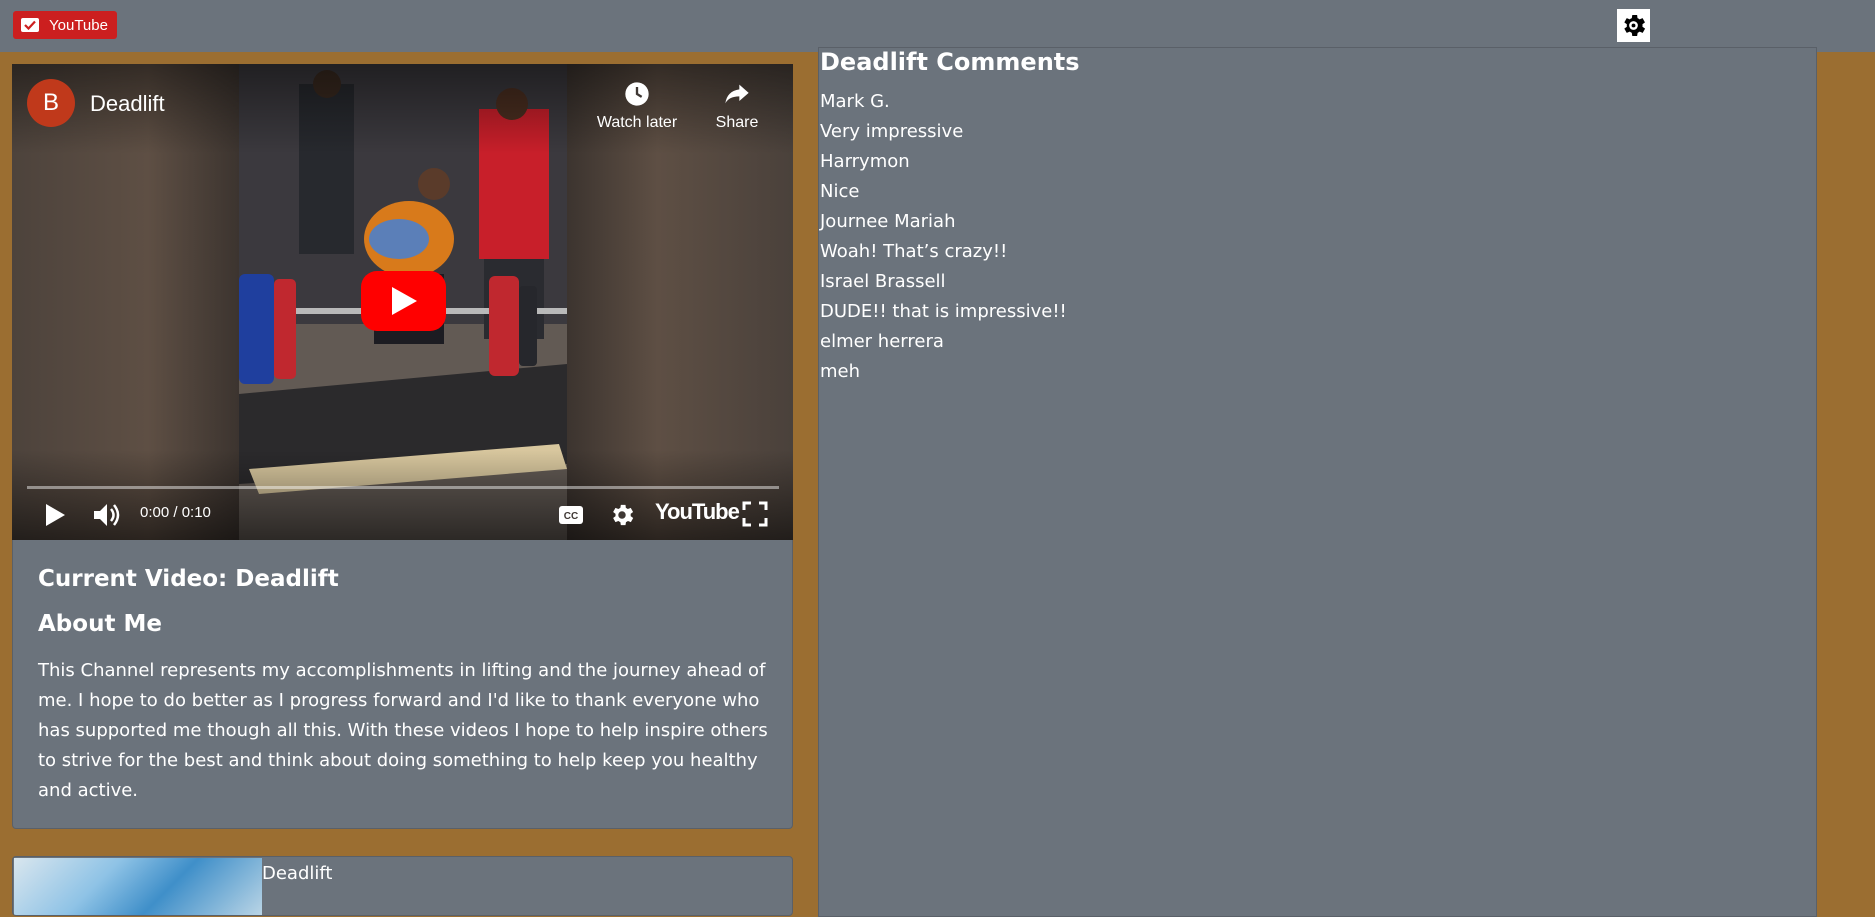  What do you see at coordinates (1633, 25) in the screenshot?
I see `gear-icon` at bounding box center [1633, 25].